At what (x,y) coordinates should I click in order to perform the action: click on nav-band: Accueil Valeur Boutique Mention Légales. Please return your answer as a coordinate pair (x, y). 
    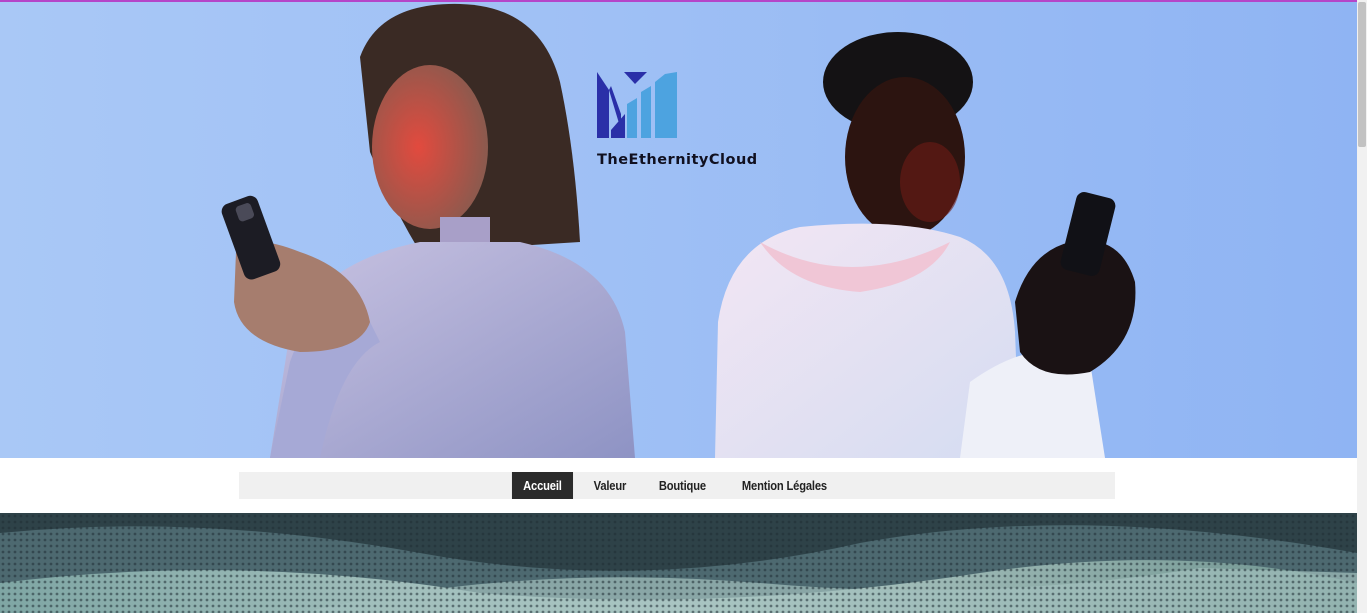
    Looking at the image, I should click on (678, 485).